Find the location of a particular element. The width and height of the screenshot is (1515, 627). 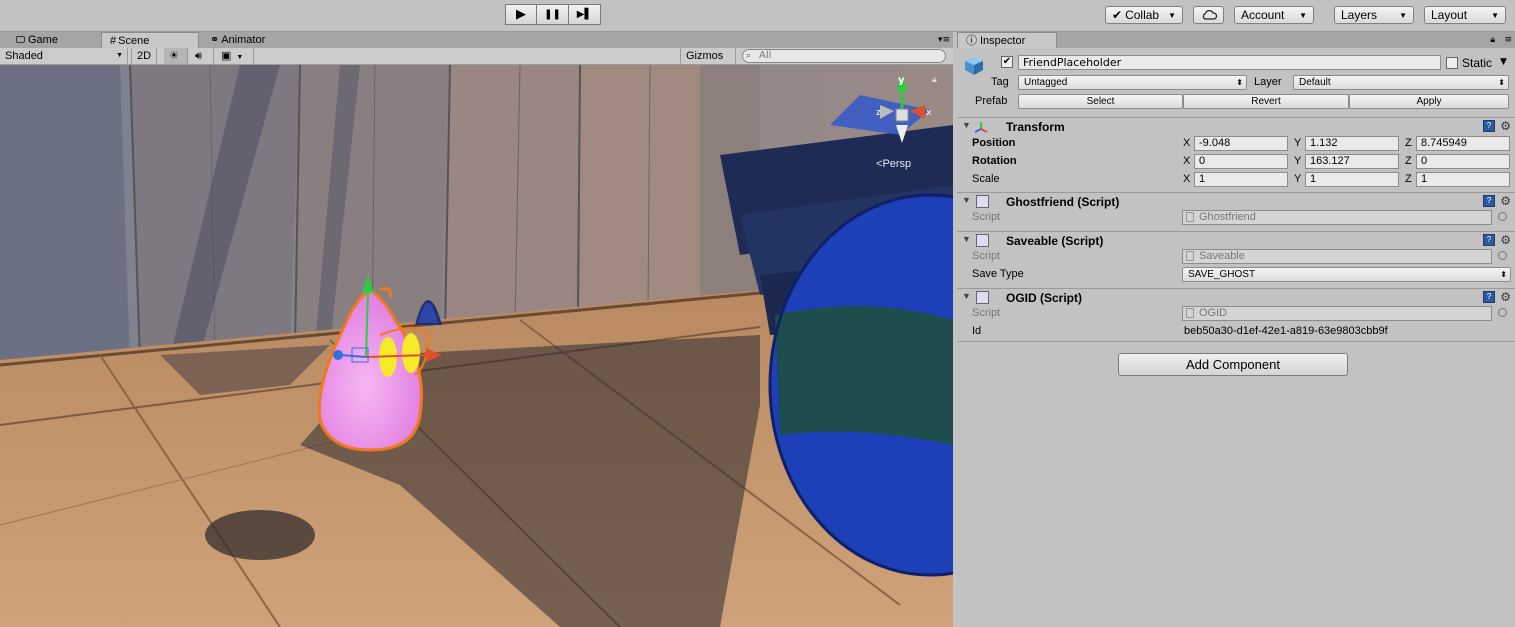

tag-value: Untagged is located at coordinates (1046, 82).